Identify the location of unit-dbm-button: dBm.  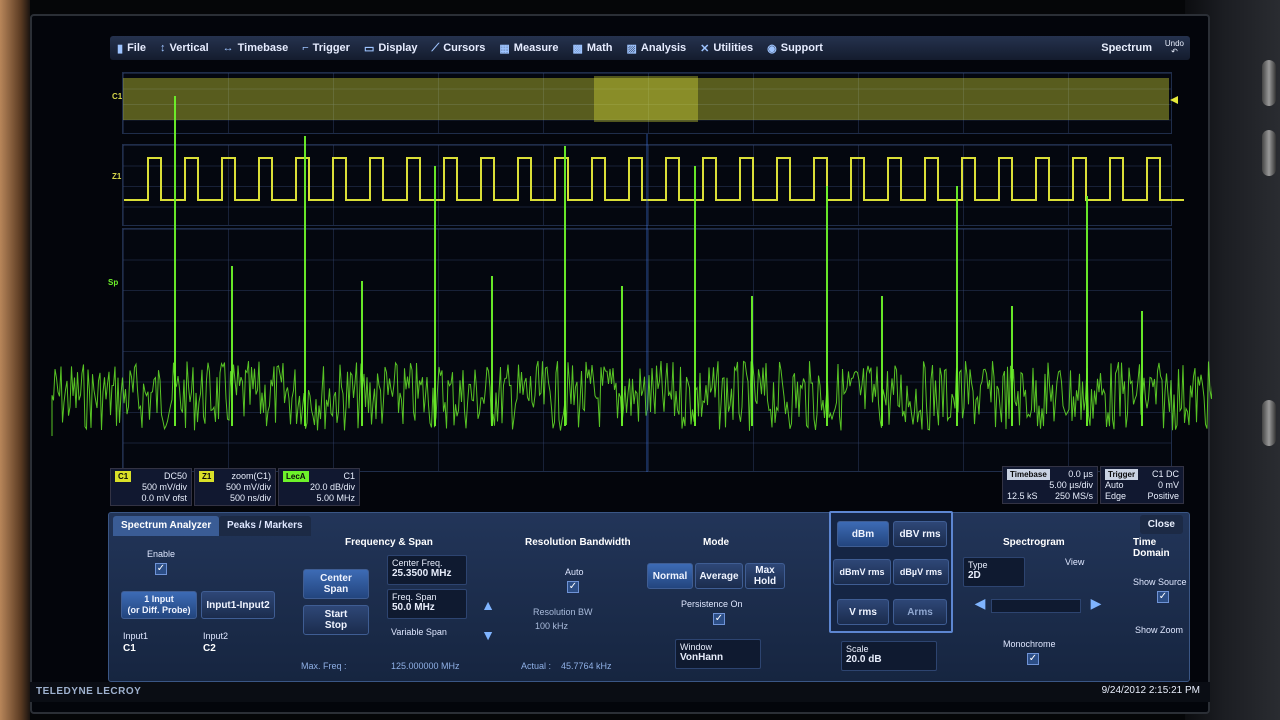
(863, 534).